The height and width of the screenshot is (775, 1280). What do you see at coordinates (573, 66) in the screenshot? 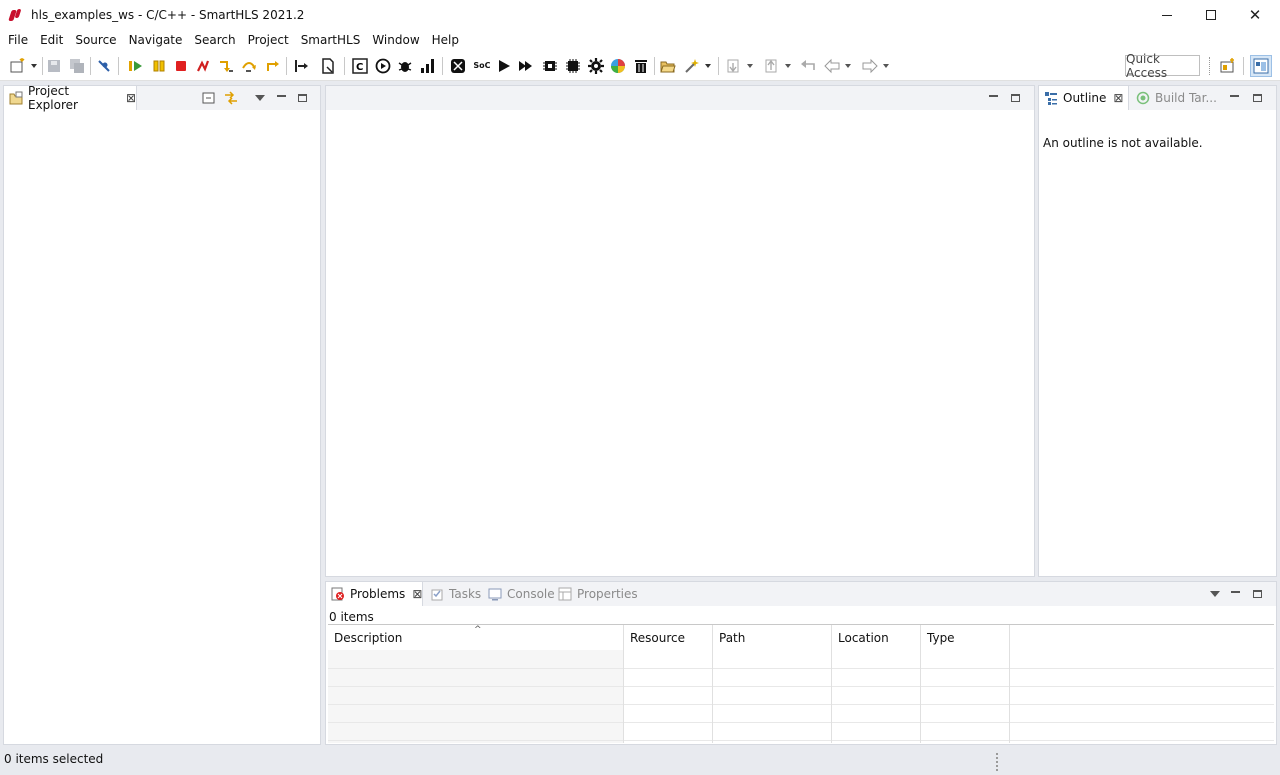
I see `chip-black-button` at bounding box center [573, 66].